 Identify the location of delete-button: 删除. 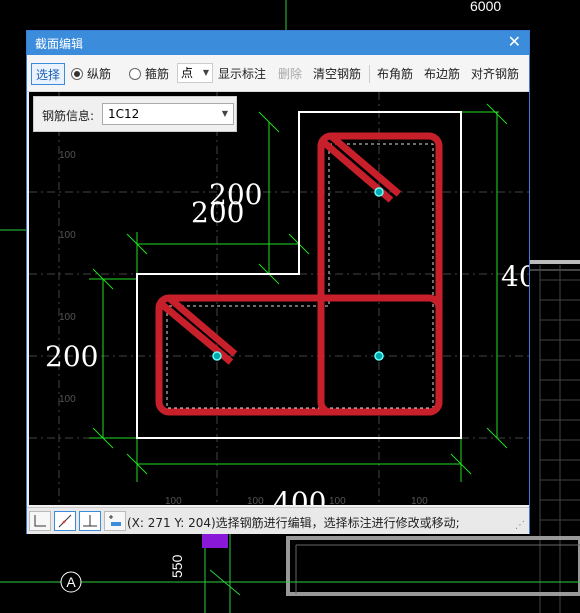
(290, 74).